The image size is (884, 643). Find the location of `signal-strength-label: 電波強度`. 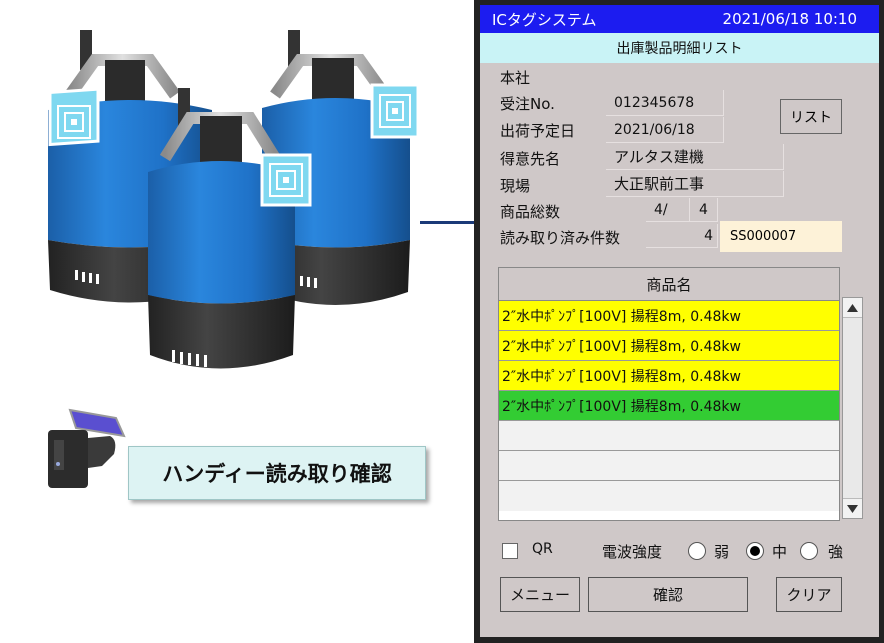

signal-strength-label: 電波強度 is located at coordinates (632, 552).